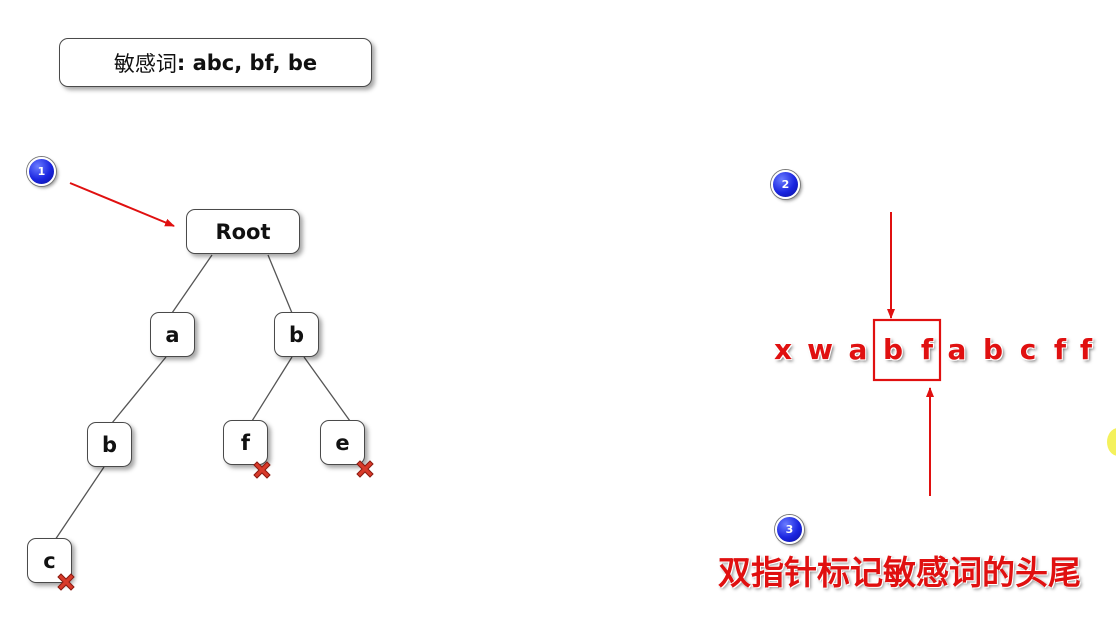 The height and width of the screenshot is (624, 1116). Describe the element at coordinates (41, 171) in the screenshot. I see `step-badge-1: 1` at that location.